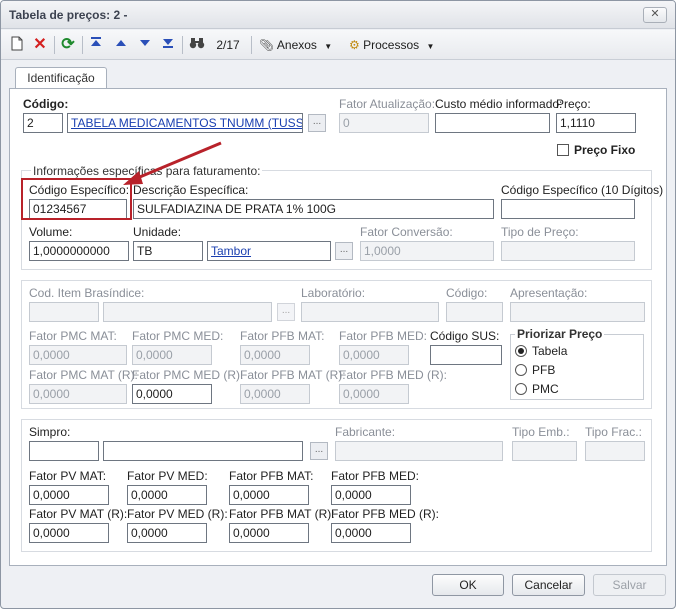  Describe the element at coordinates (365, 432) in the screenshot. I see `fabricante-label: Fabricante:` at that location.